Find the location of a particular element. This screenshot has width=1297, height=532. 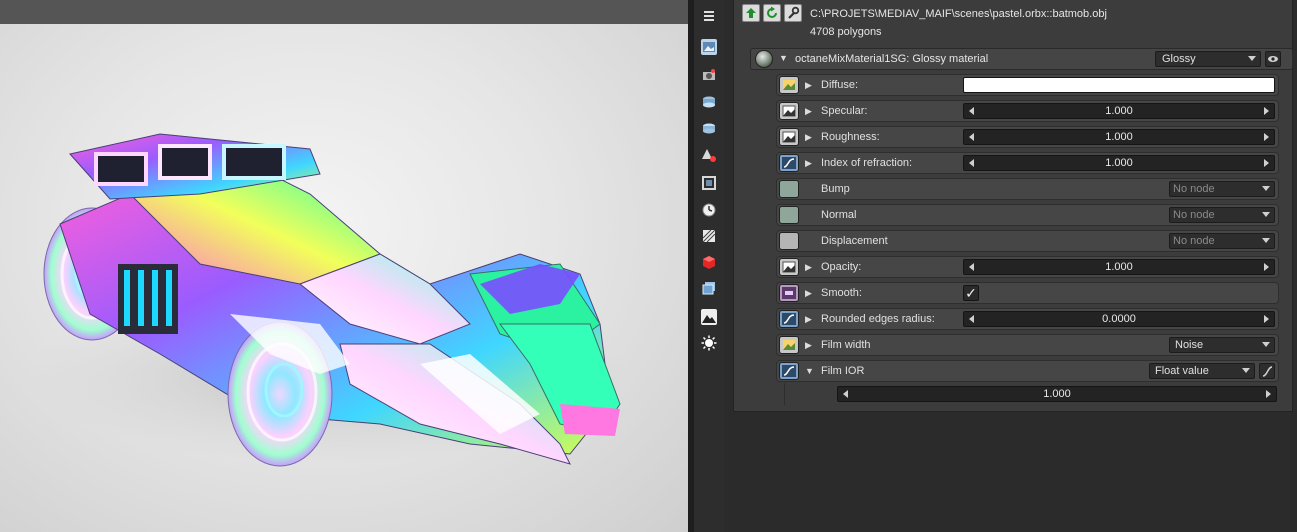

param-label: Smooth: is located at coordinates (841, 293).